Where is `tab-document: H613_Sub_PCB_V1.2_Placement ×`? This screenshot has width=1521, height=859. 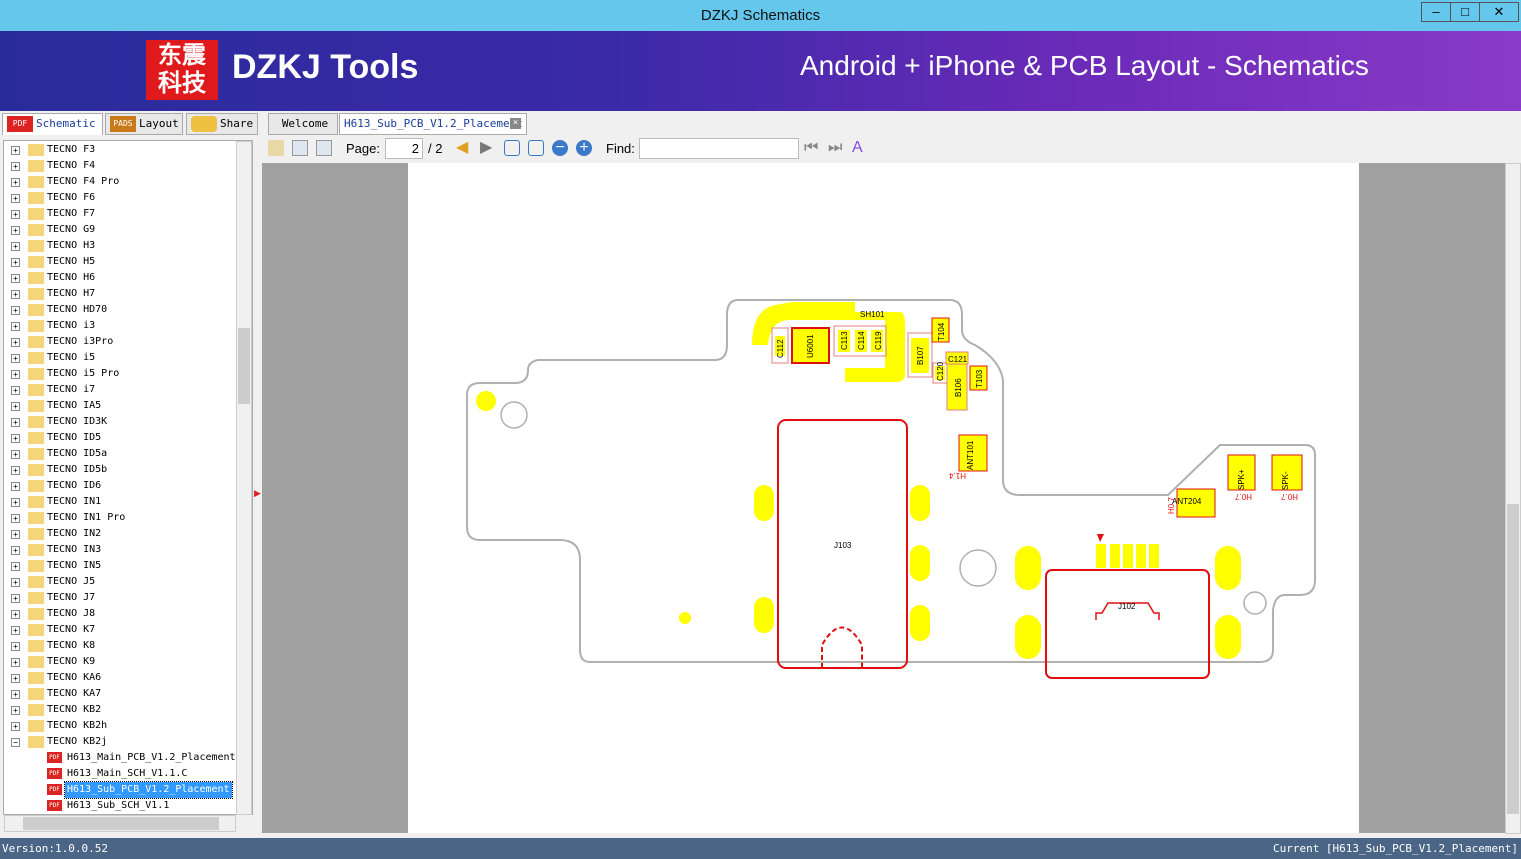
tab-document: H613_Sub_PCB_V1.2_Placement × is located at coordinates (433, 124).